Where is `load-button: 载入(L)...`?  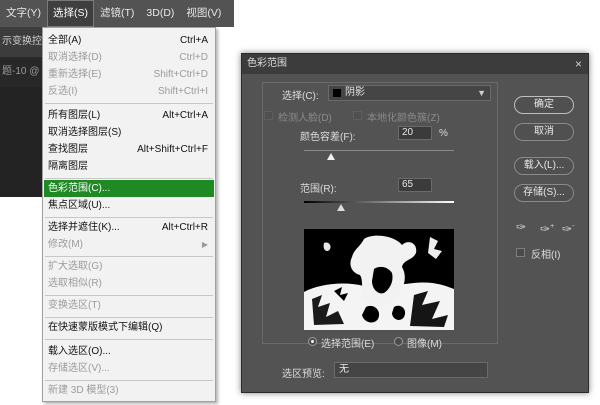 load-button: 载入(L)... is located at coordinates (544, 166).